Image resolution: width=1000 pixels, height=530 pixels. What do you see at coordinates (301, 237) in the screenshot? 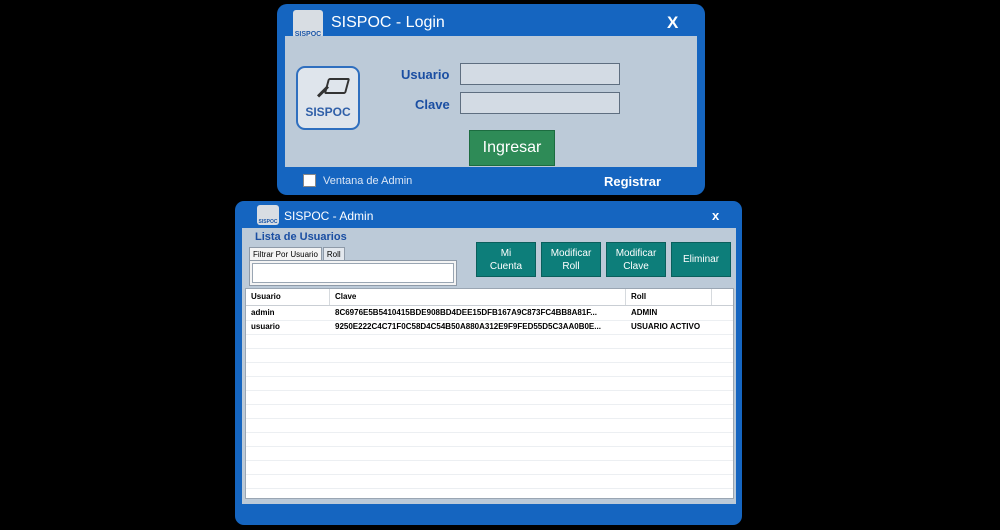
I see `lista-usuarios-title: Lista de Usuarios` at bounding box center [301, 237].